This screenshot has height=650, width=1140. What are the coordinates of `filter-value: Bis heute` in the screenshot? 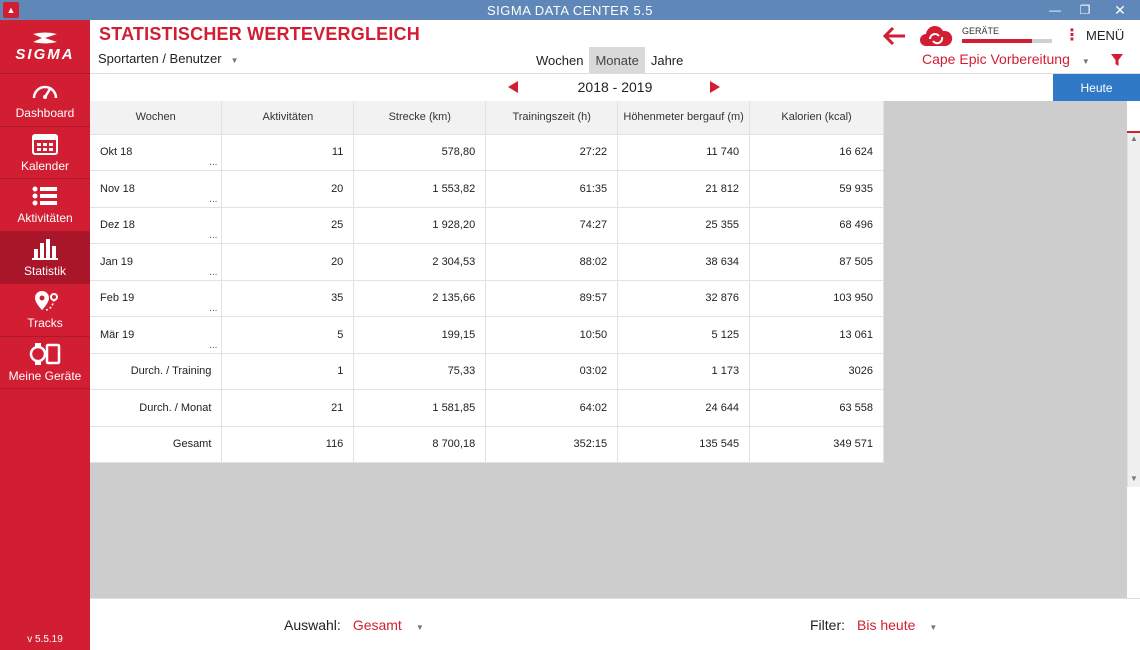 It's located at (886, 625).